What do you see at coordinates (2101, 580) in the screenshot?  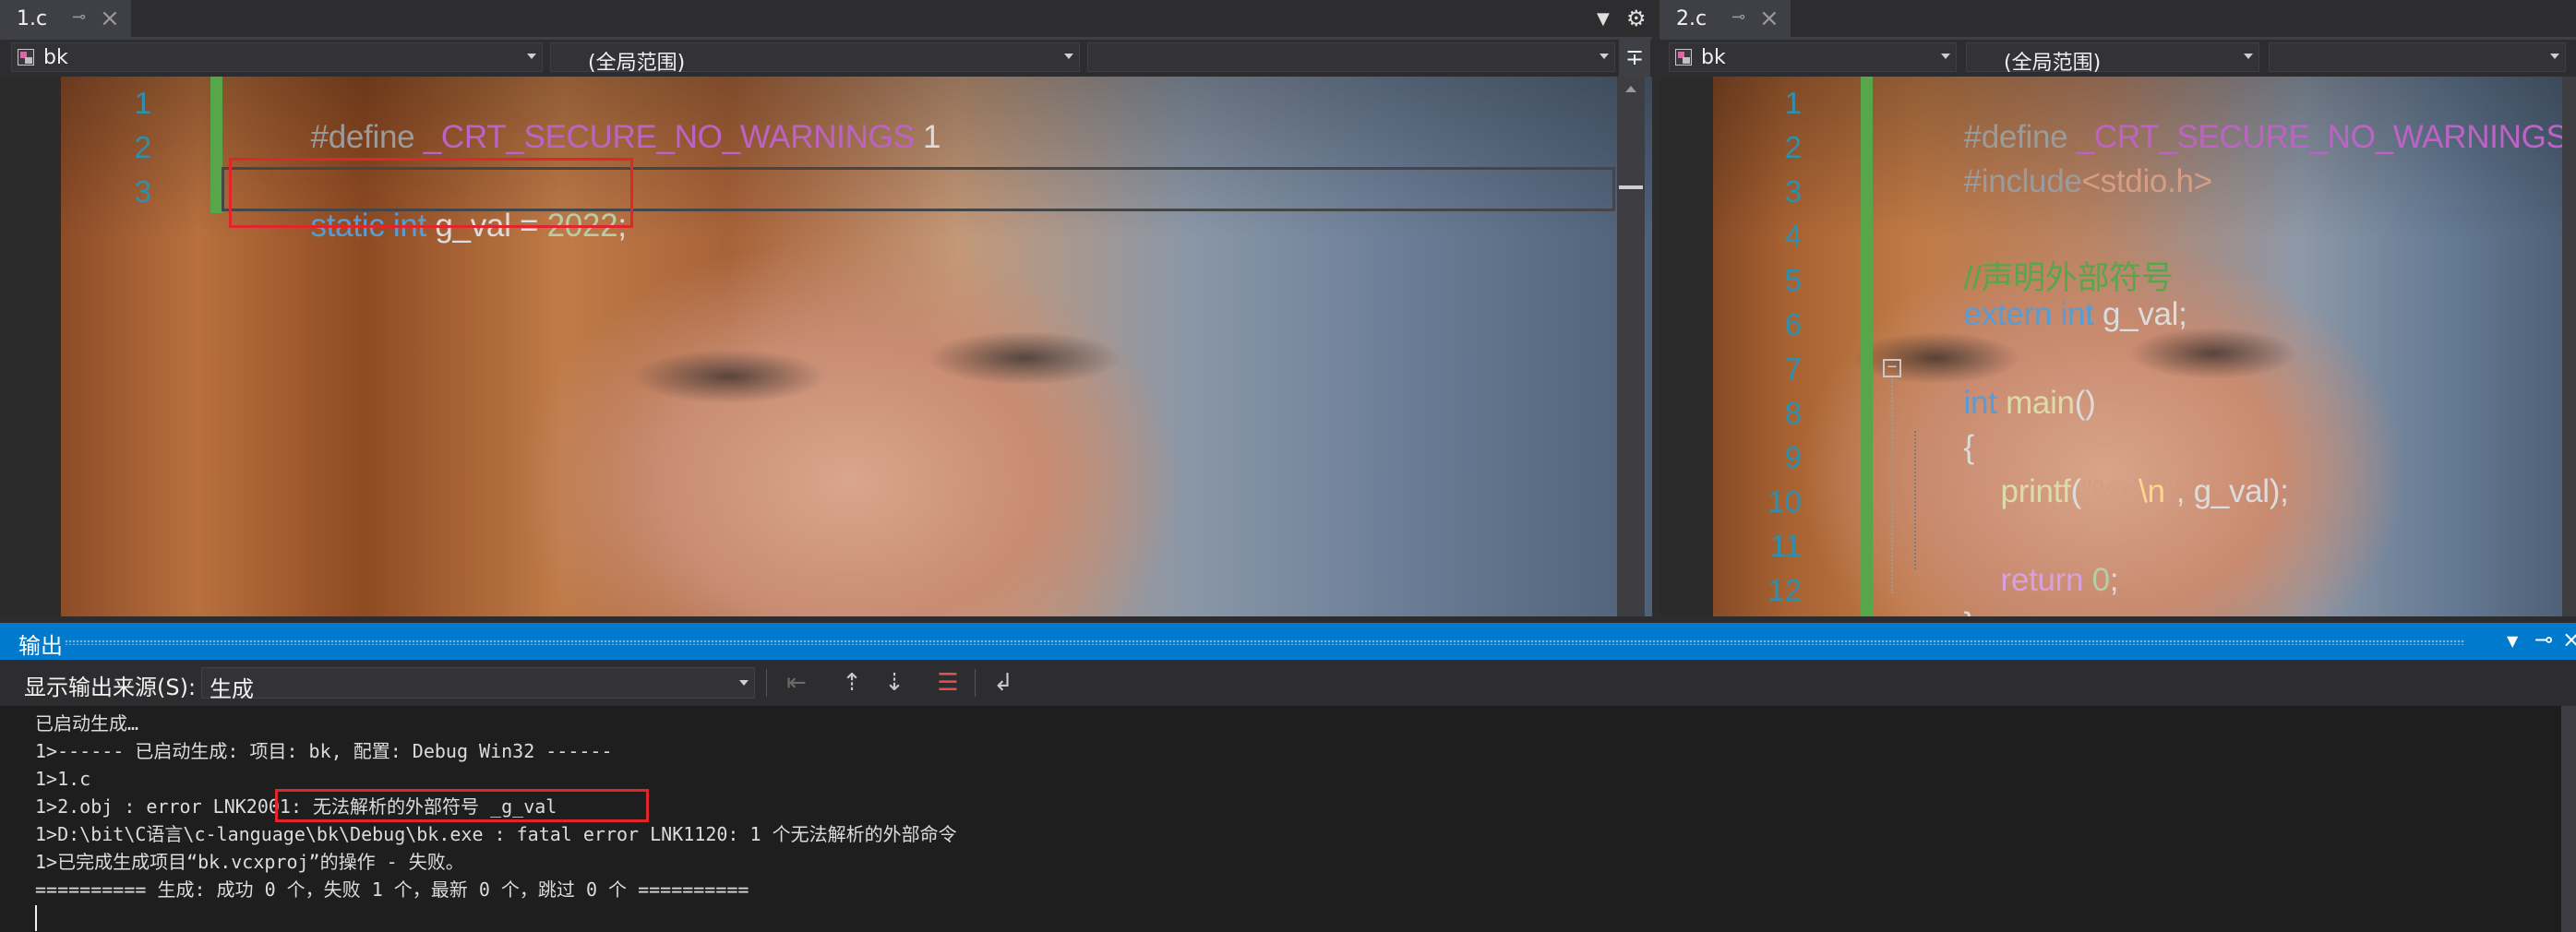 I see `number-literal: 0` at bounding box center [2101, 580].